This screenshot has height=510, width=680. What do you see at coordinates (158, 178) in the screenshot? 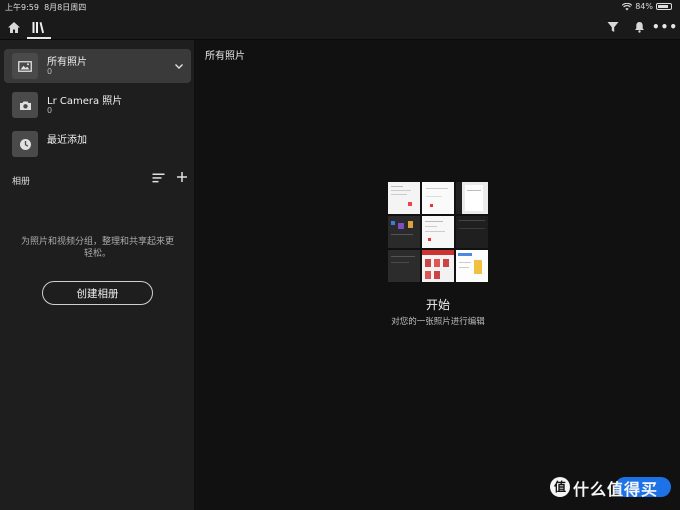
I see `sort-icon` at bounding box center [158, 178].